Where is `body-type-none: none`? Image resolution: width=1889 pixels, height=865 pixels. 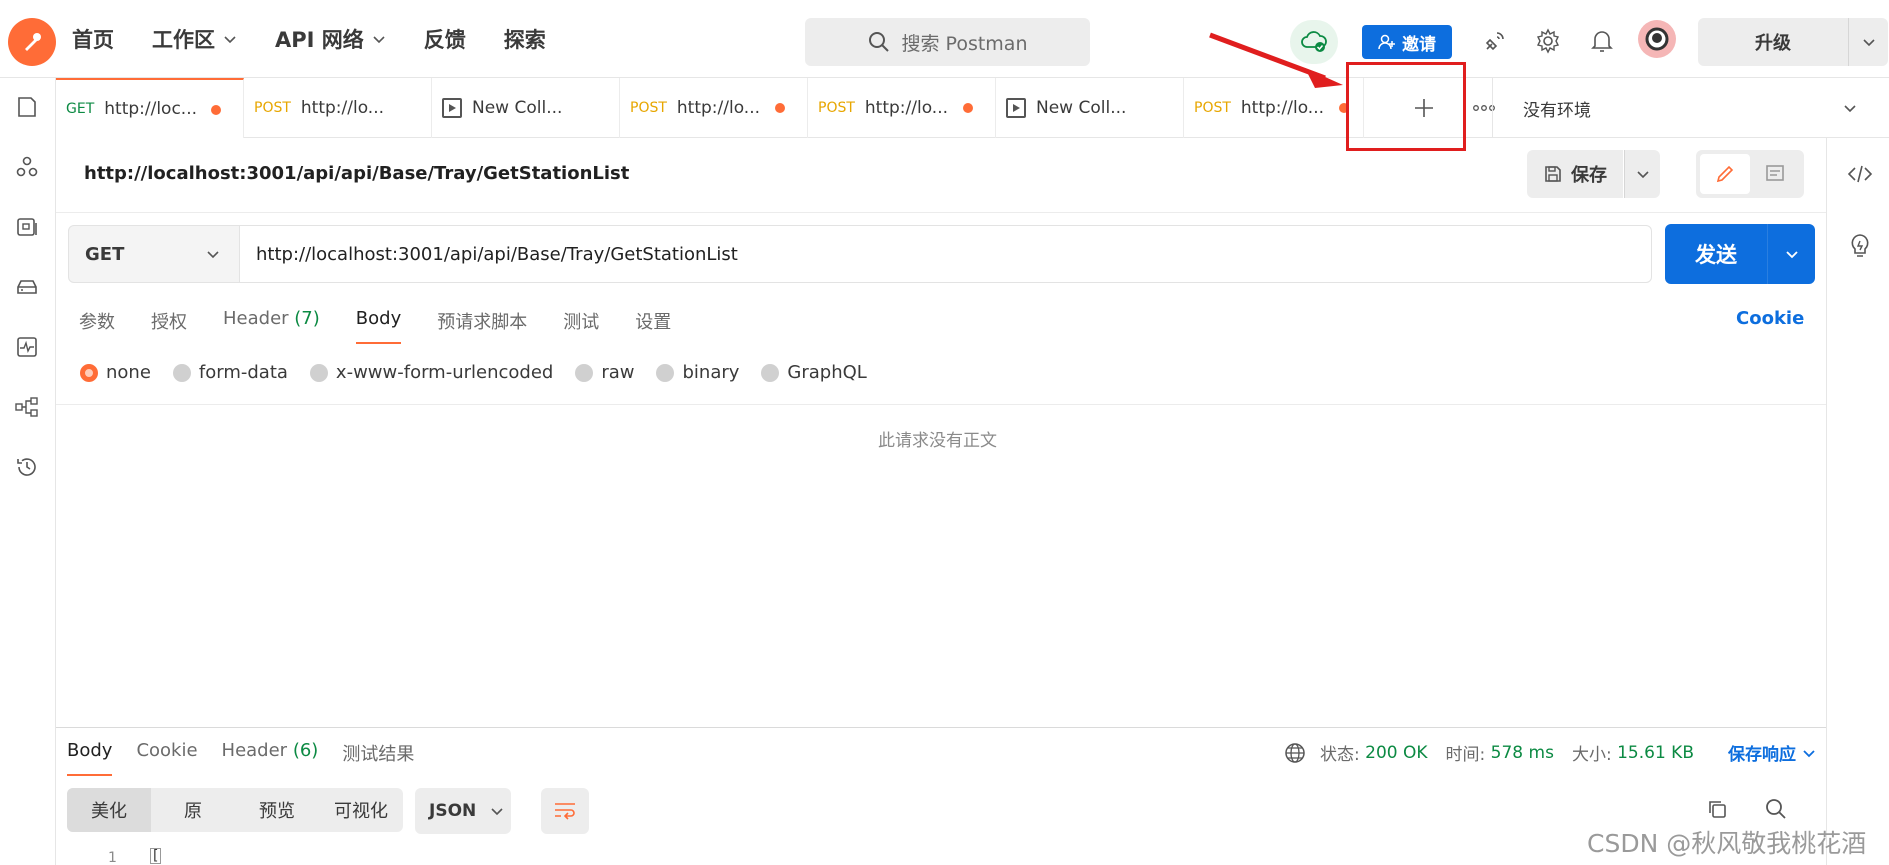
body-type-none: none is located at coordinates (115, 372).